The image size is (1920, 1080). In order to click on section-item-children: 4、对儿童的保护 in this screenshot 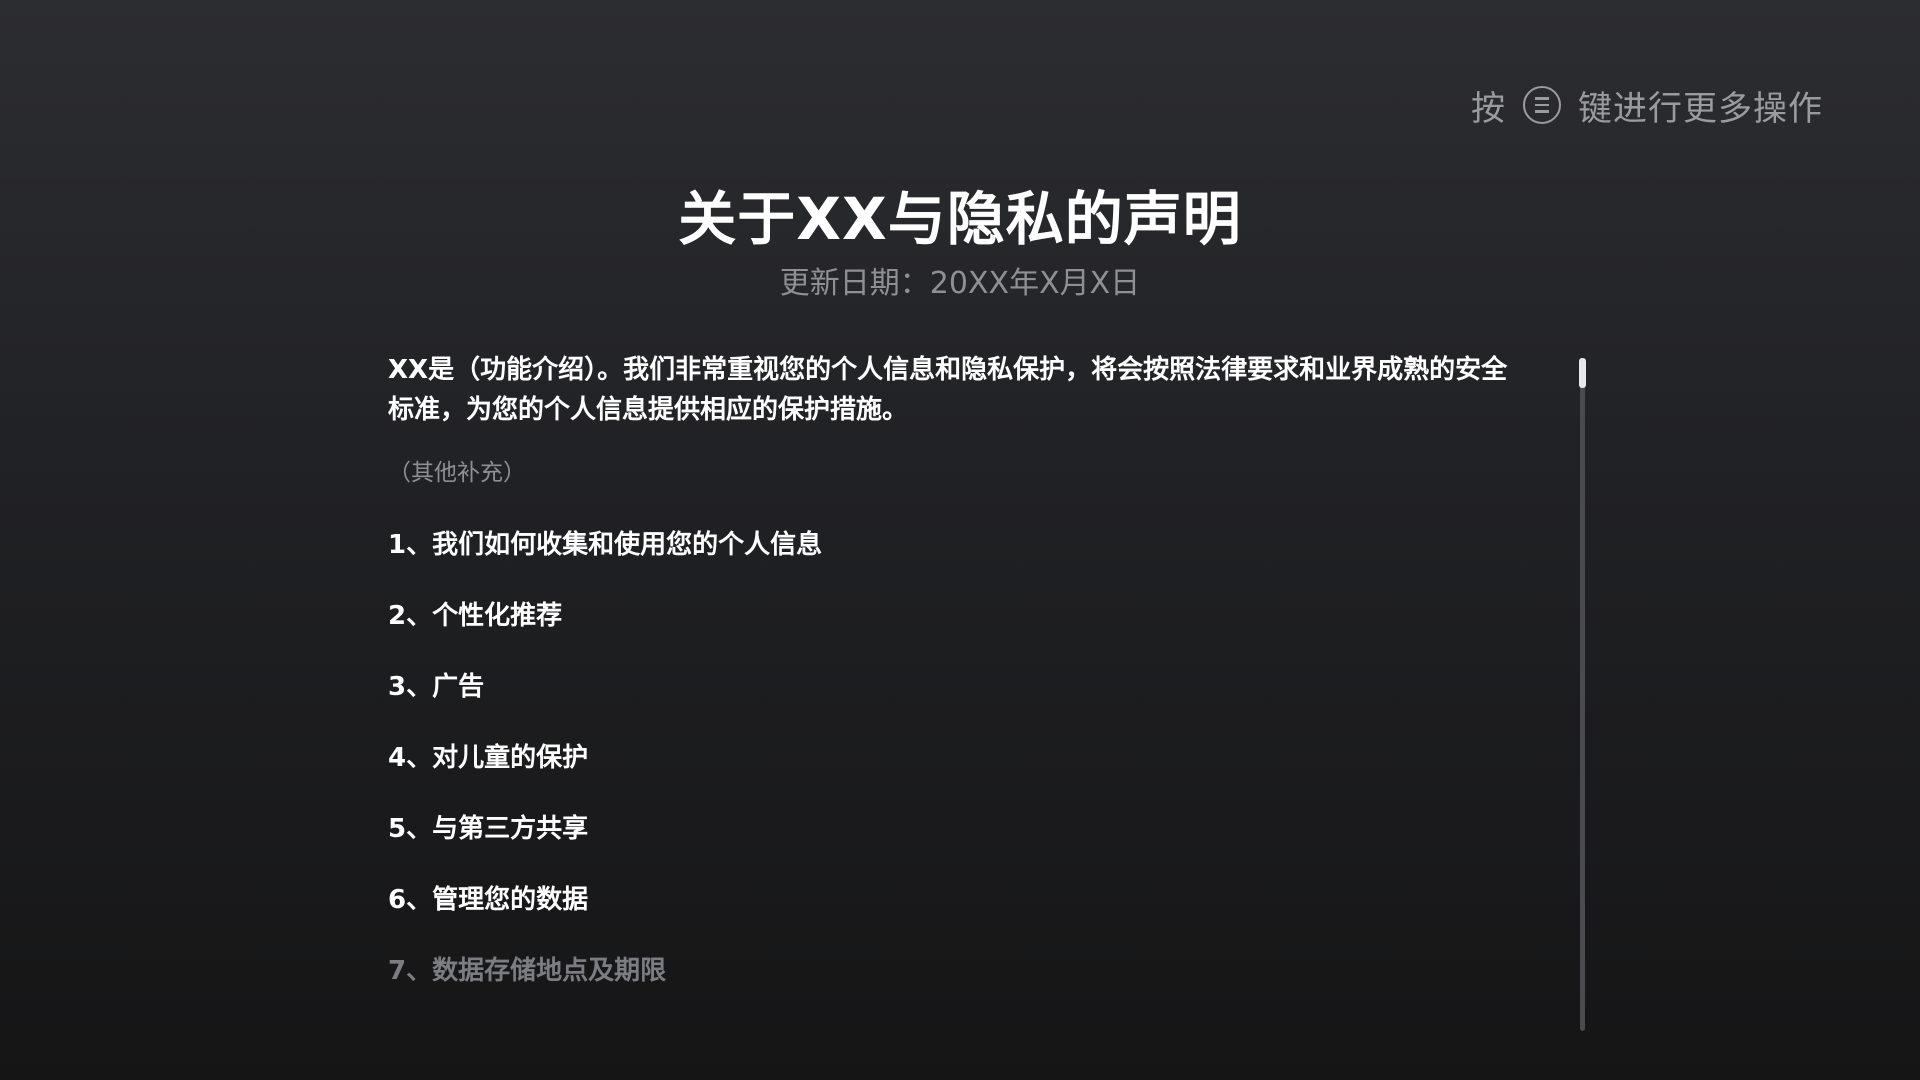, I will do `click(958, 758)`.